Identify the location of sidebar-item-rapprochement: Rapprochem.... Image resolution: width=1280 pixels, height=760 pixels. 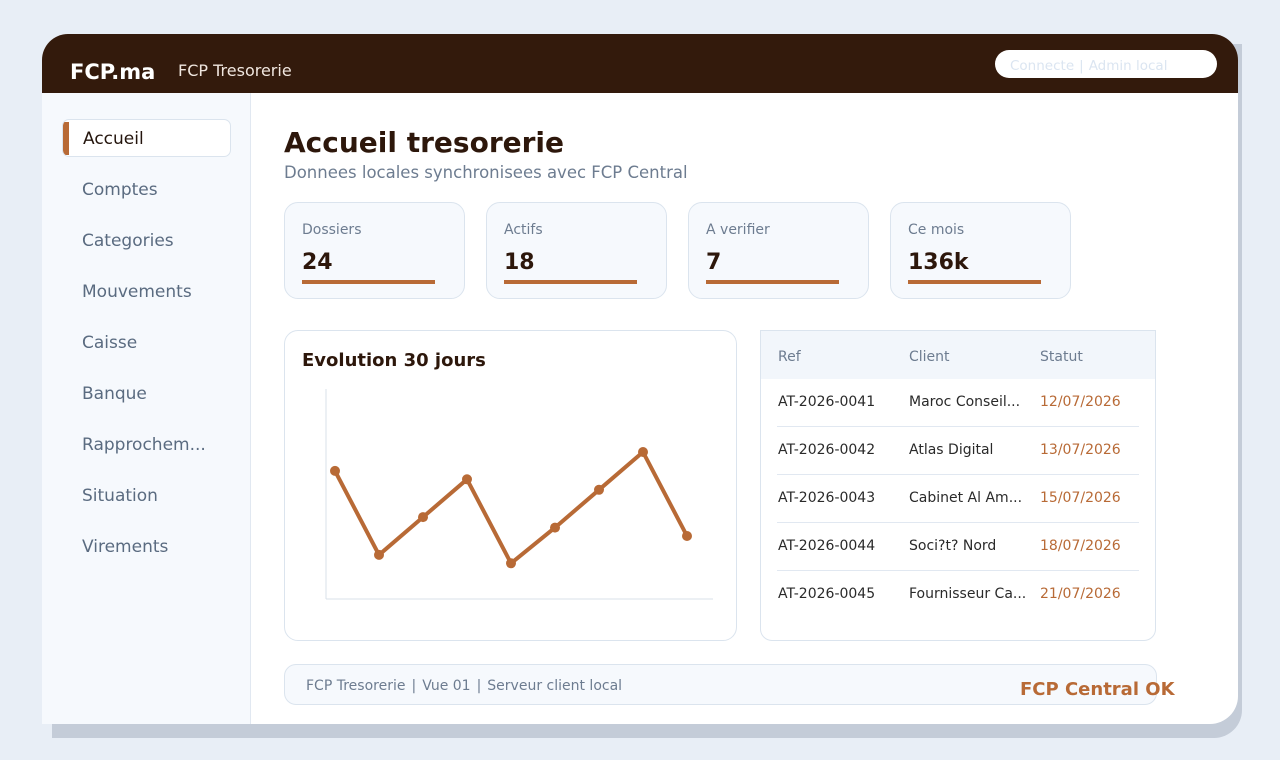
(146, 444).